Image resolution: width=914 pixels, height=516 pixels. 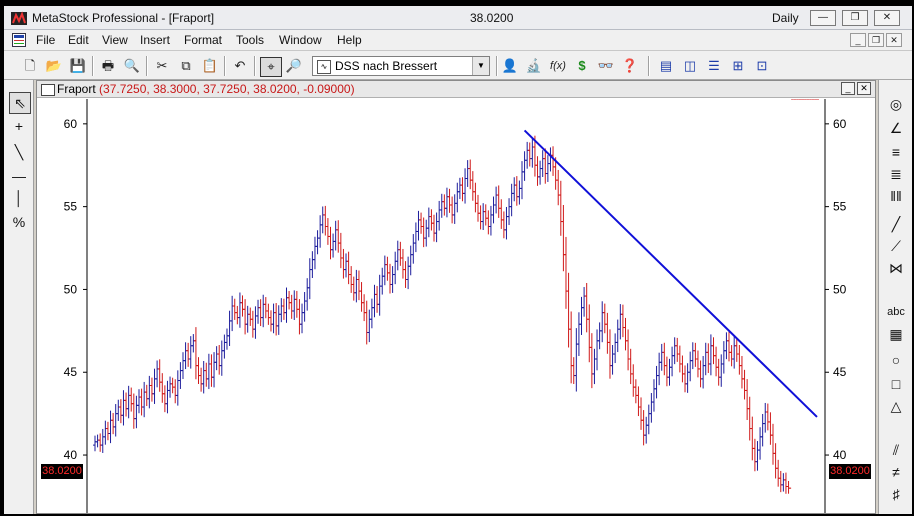 What do you see at coordinates (510, 66) in the screenshot?
I see `expert-advisor-icon: 👤` at bounding box center [510, 66].